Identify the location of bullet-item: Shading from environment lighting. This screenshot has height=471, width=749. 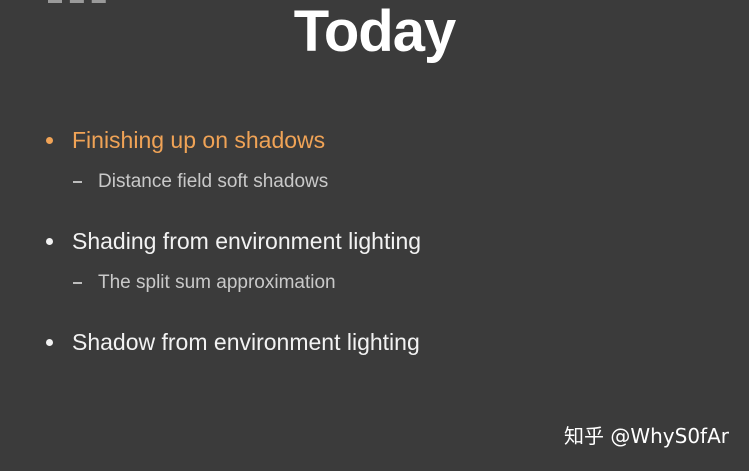
(233, 241).